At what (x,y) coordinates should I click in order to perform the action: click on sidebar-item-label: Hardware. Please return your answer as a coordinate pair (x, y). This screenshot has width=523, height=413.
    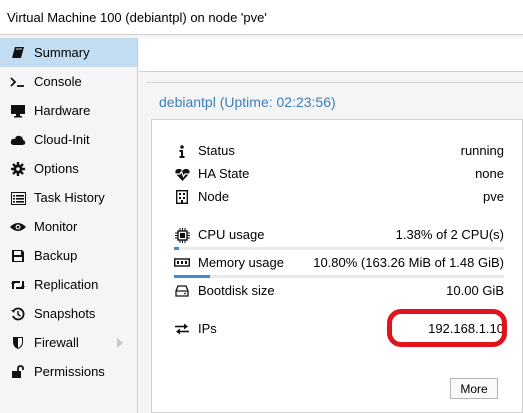
    Looking at the image, I should click on (62, 110).